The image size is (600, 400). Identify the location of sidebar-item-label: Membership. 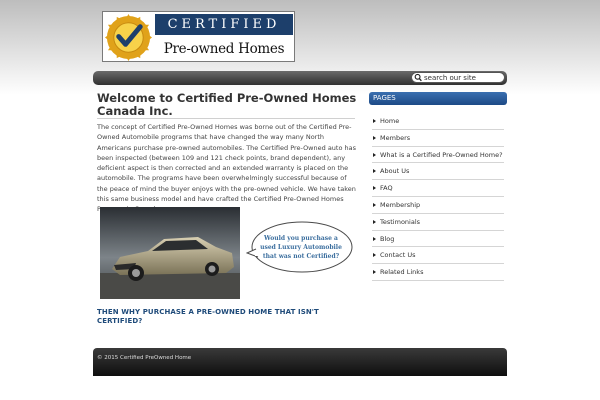
(400, 205).